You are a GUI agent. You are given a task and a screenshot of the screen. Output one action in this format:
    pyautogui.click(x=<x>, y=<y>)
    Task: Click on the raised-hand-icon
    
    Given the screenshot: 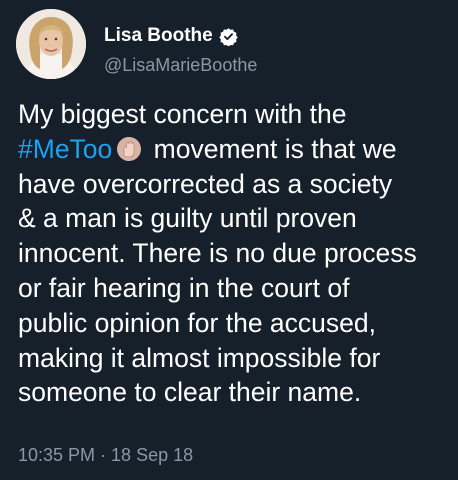 What is the action you would take?
    pyautogui.click(x=129, y=149)
    